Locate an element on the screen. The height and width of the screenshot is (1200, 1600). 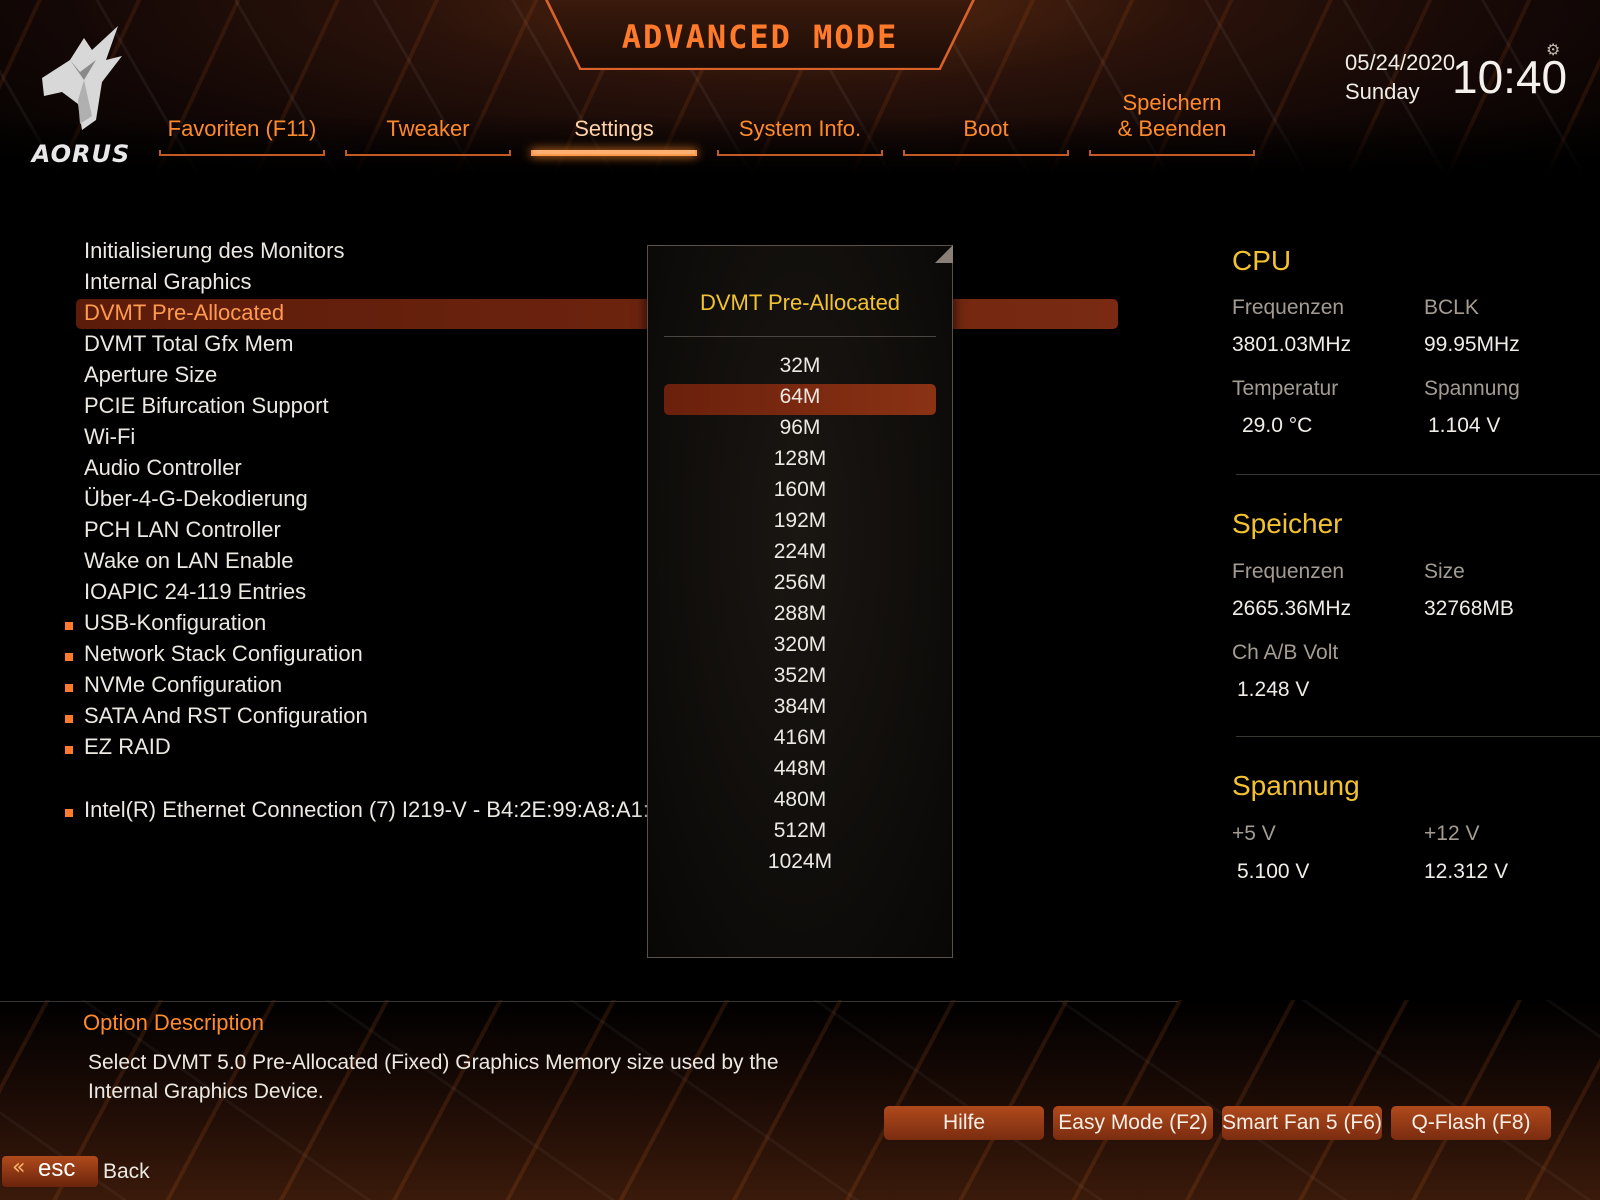
setting-wifi: Wi-Fi is located at coordinates (109, 437).